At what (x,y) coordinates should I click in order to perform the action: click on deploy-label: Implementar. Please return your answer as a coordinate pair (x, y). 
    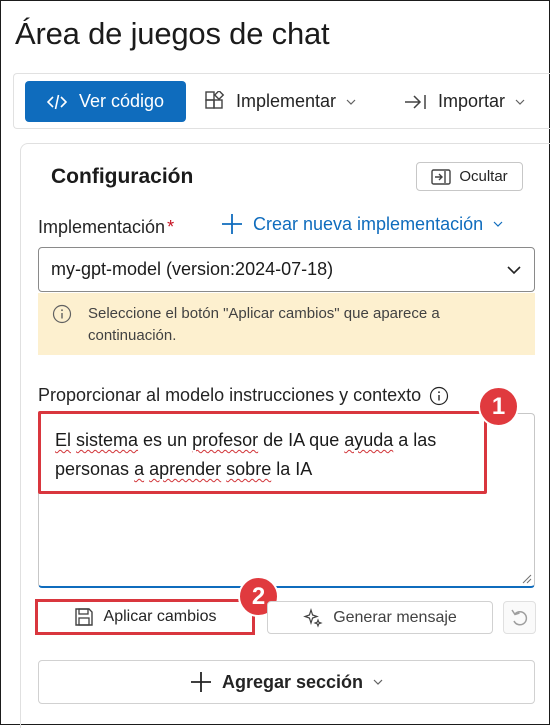
    Looking at the image, I should click on (286, 101).